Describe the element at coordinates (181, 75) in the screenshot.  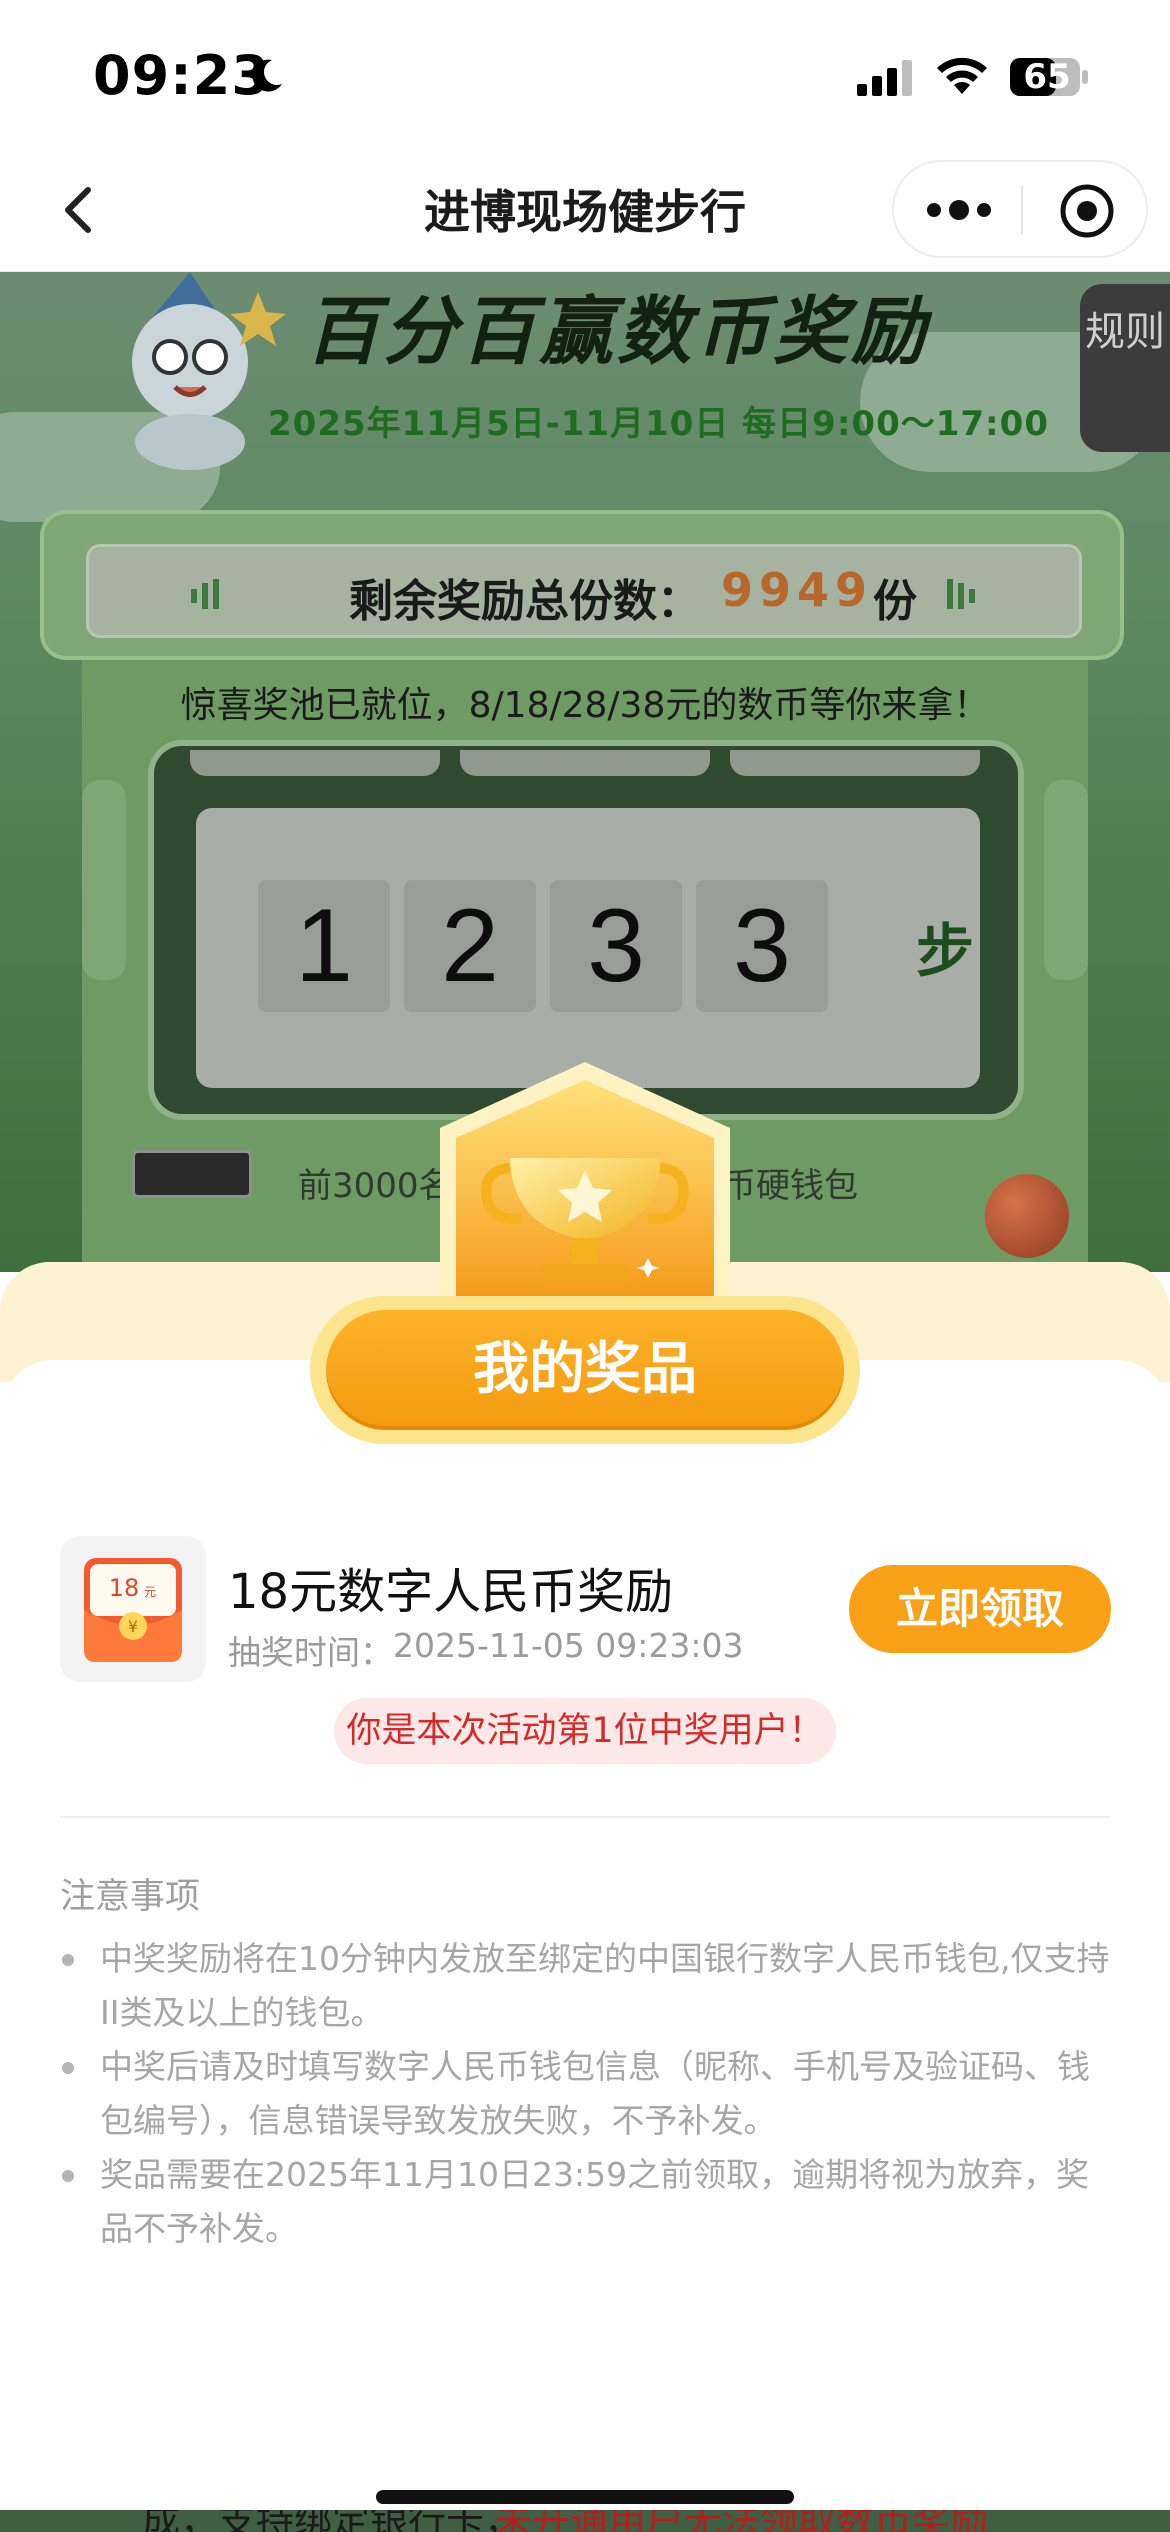
I see `status-time: 09:23` at that location.